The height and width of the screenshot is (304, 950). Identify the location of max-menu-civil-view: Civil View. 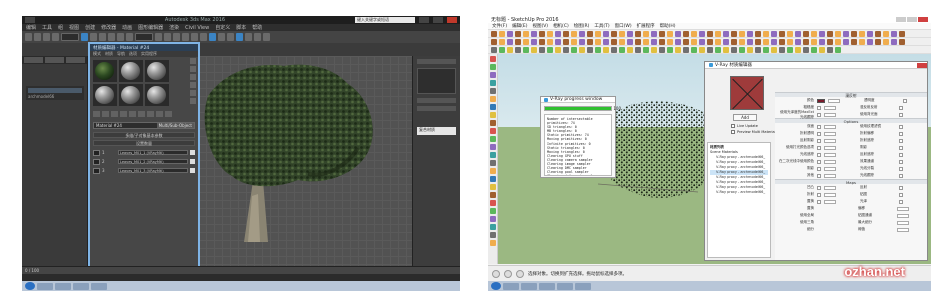
(197, 28).